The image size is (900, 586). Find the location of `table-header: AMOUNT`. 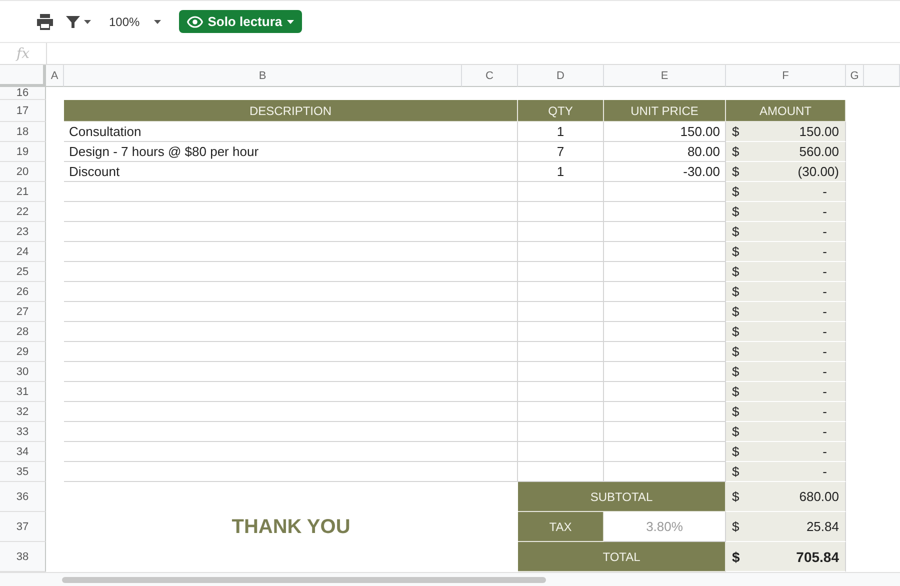

table-header: AMOUNT is located at coordinates (786, 111).